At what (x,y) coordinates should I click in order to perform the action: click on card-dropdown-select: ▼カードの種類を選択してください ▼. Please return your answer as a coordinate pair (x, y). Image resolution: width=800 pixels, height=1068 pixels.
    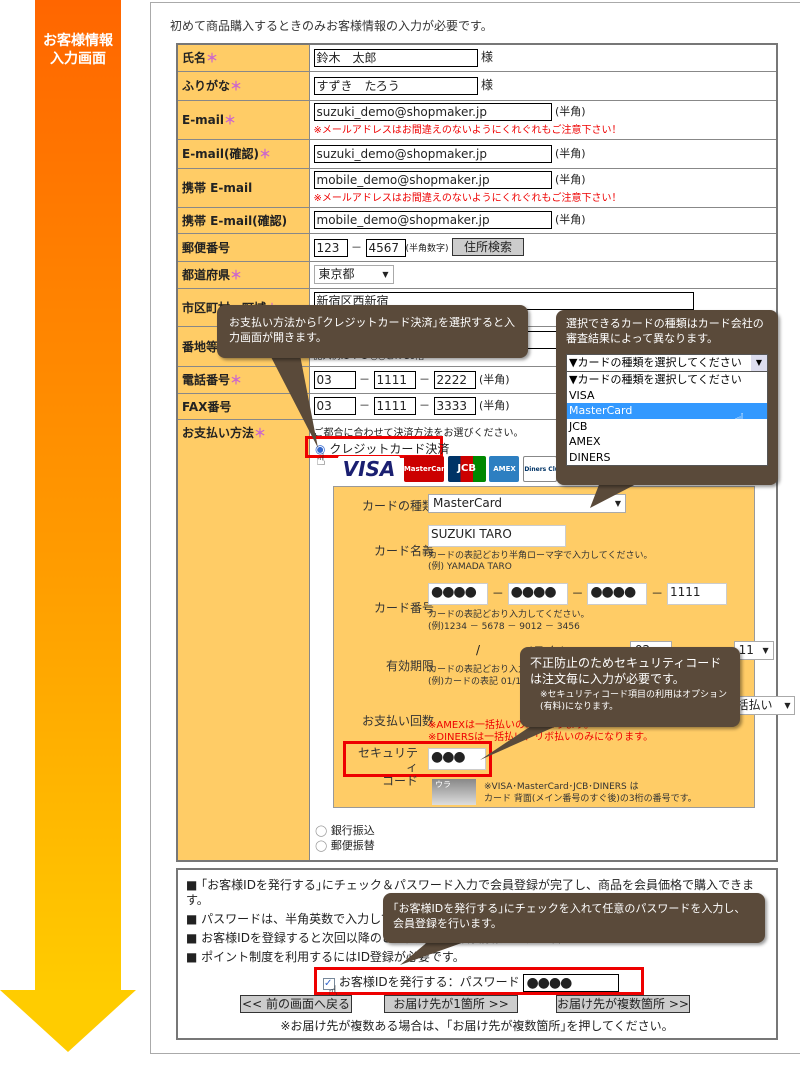
    Looking at the image, I should click on (667, 363).